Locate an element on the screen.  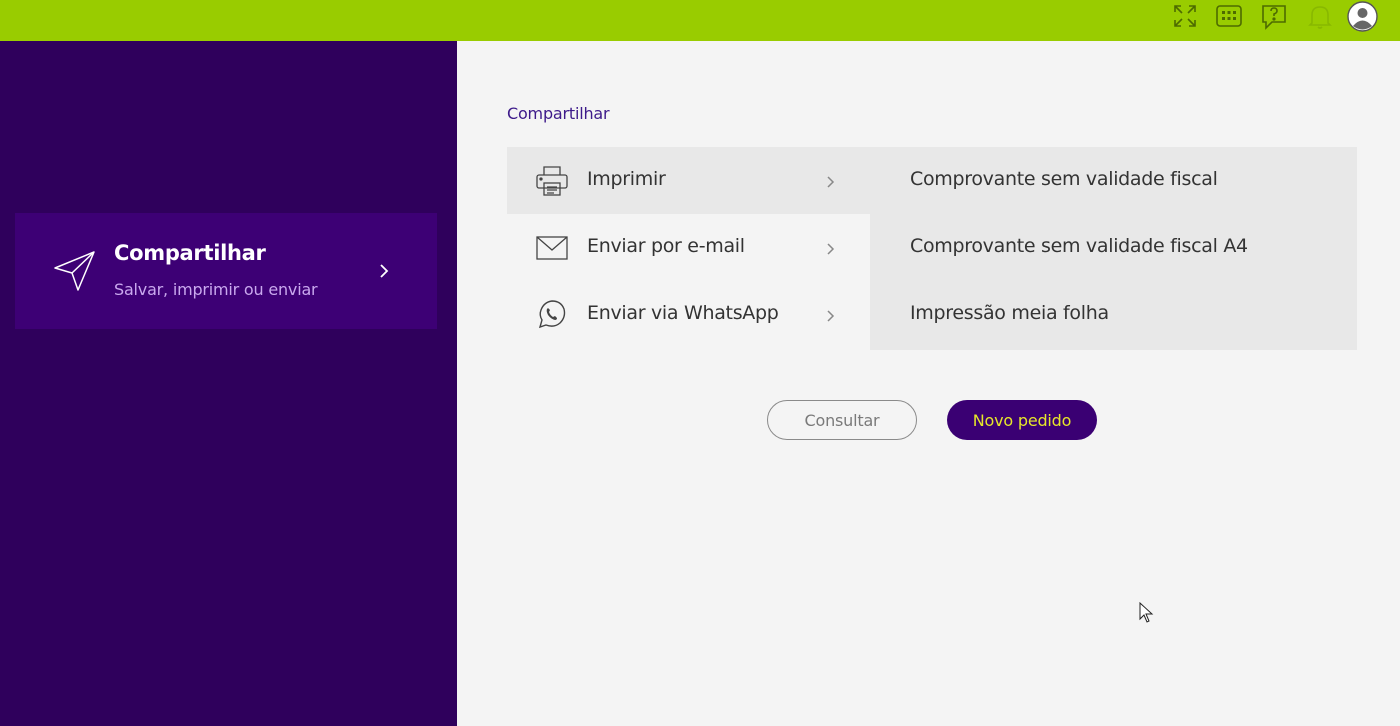
submenu-item-receipt: Comprovante sem validade fiscal is located at coordinates (1113, 180).